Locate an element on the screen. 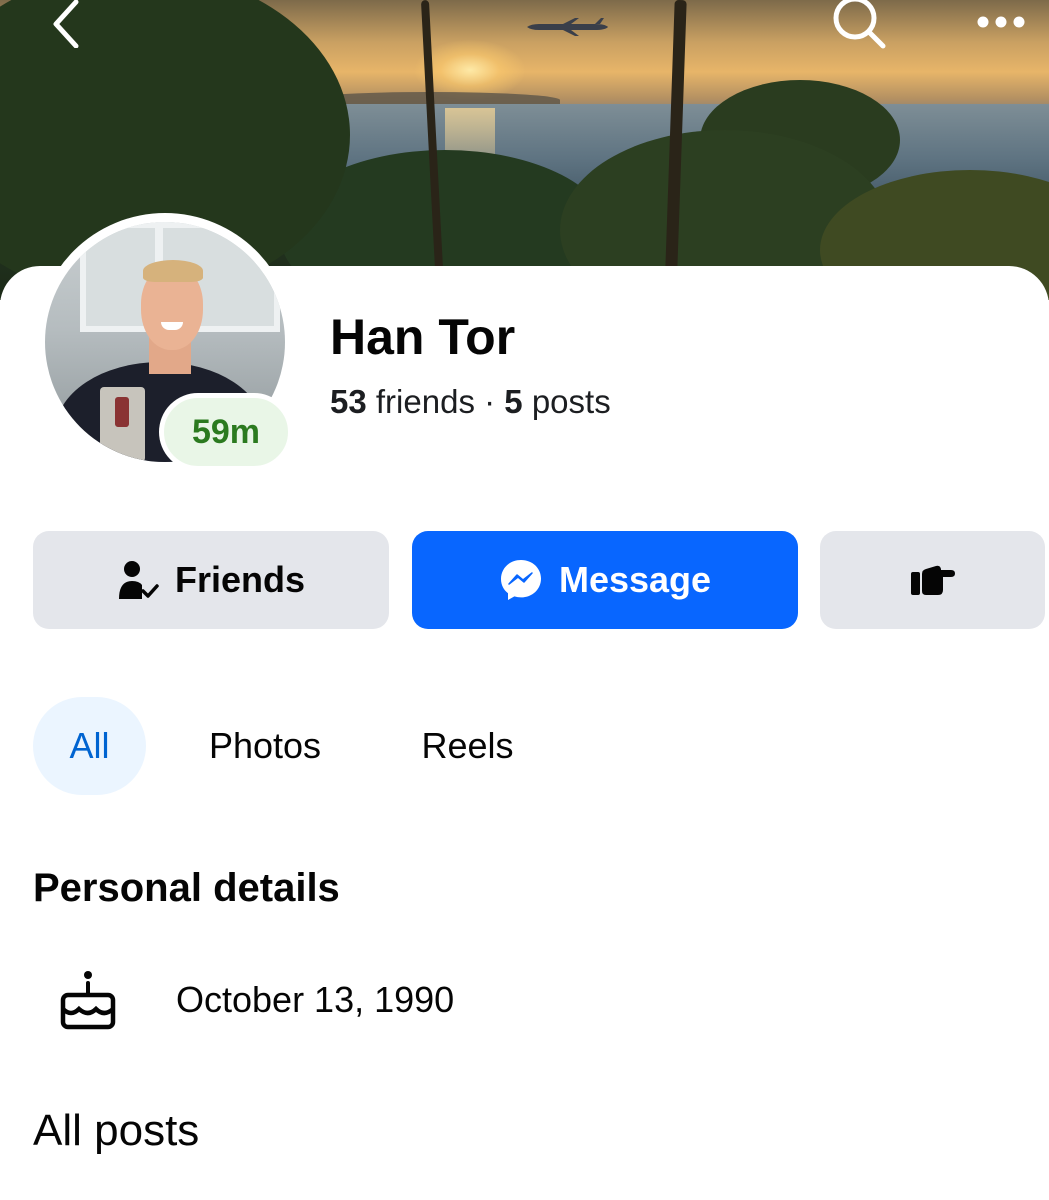 This screenshot has width=1049, height=1200. airplane-icon is located at coordinates (567, 27).